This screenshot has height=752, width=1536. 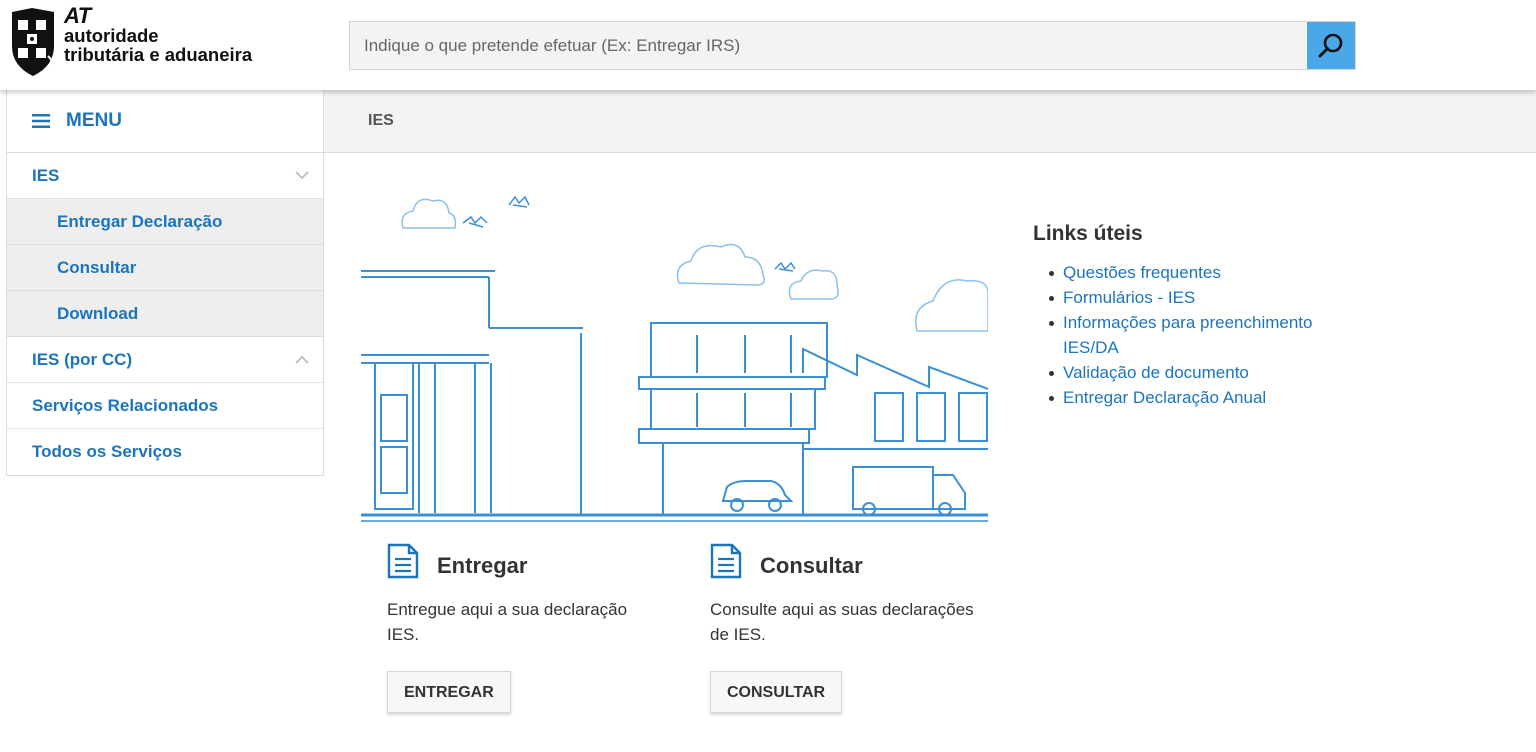 I want to click on list-item: Entregar Declaração Anual, so click(x=1211, y=397).